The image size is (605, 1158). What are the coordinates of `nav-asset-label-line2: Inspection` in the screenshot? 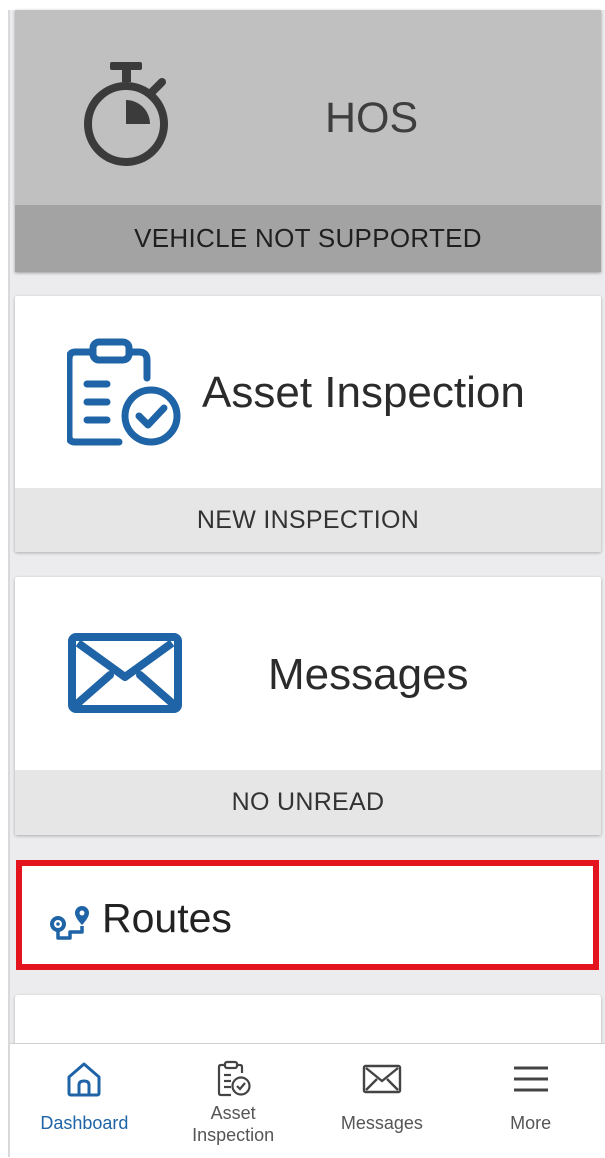 It's located at (233, 1135).